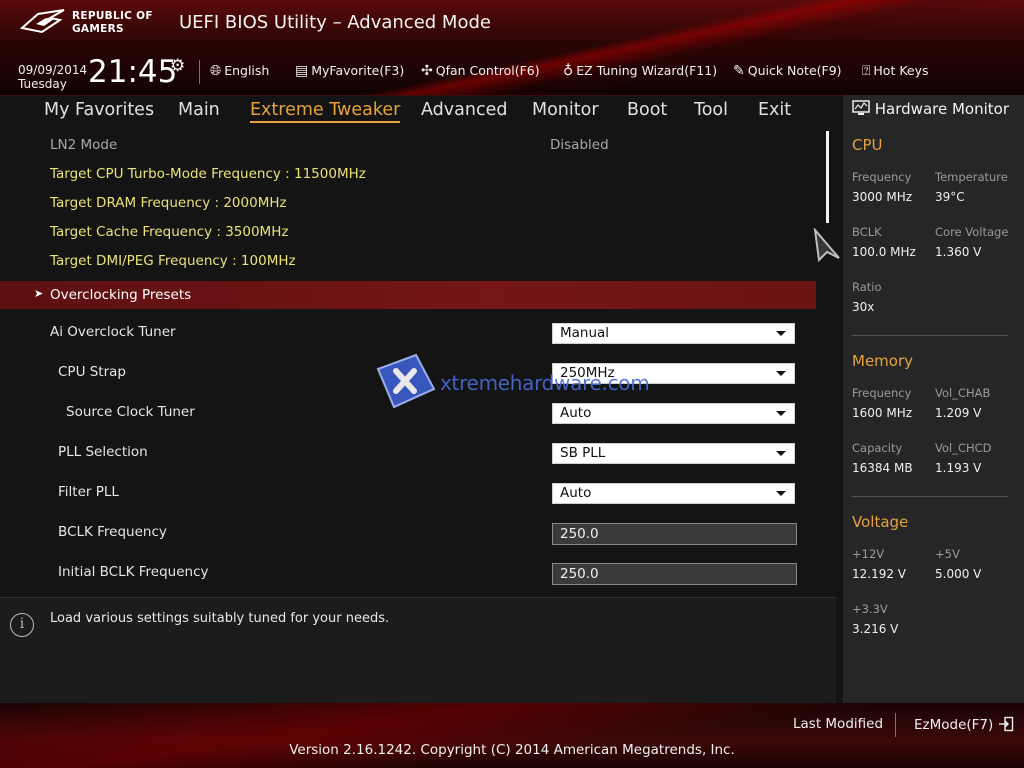  Describe the element at coordinates (875, 629) in the screenshot. I see `v33-value: 3.216 V` at that location.